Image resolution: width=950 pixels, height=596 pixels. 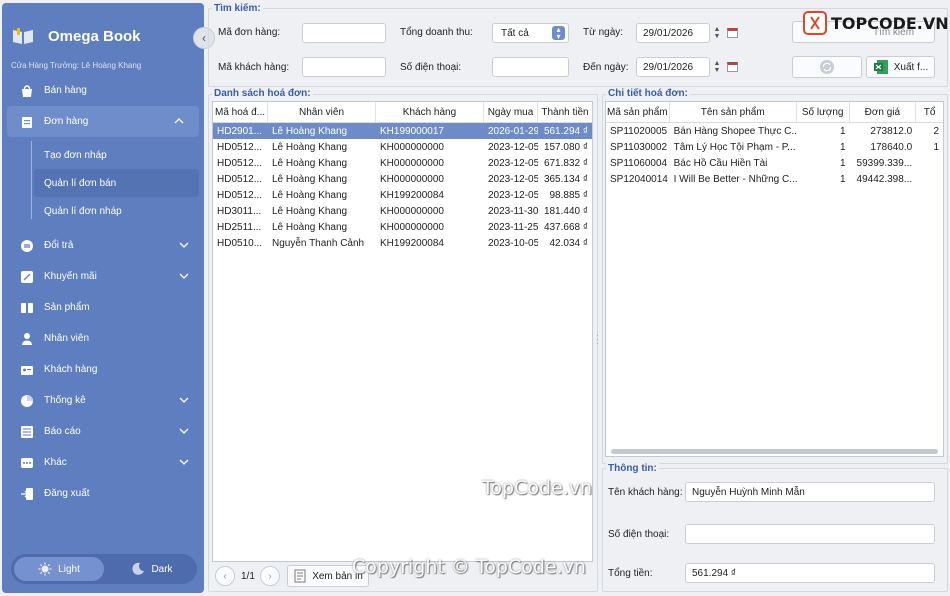 I want to click on sidebar-subitem-quan-li-don-nhap: Quản lí đơn nháp, so click(x=103, y=211).